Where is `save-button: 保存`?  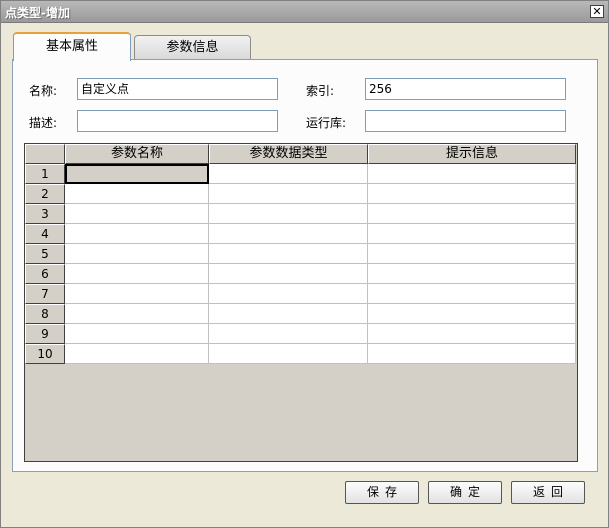
save-button: 保存 is located at coordinates (382, 492).